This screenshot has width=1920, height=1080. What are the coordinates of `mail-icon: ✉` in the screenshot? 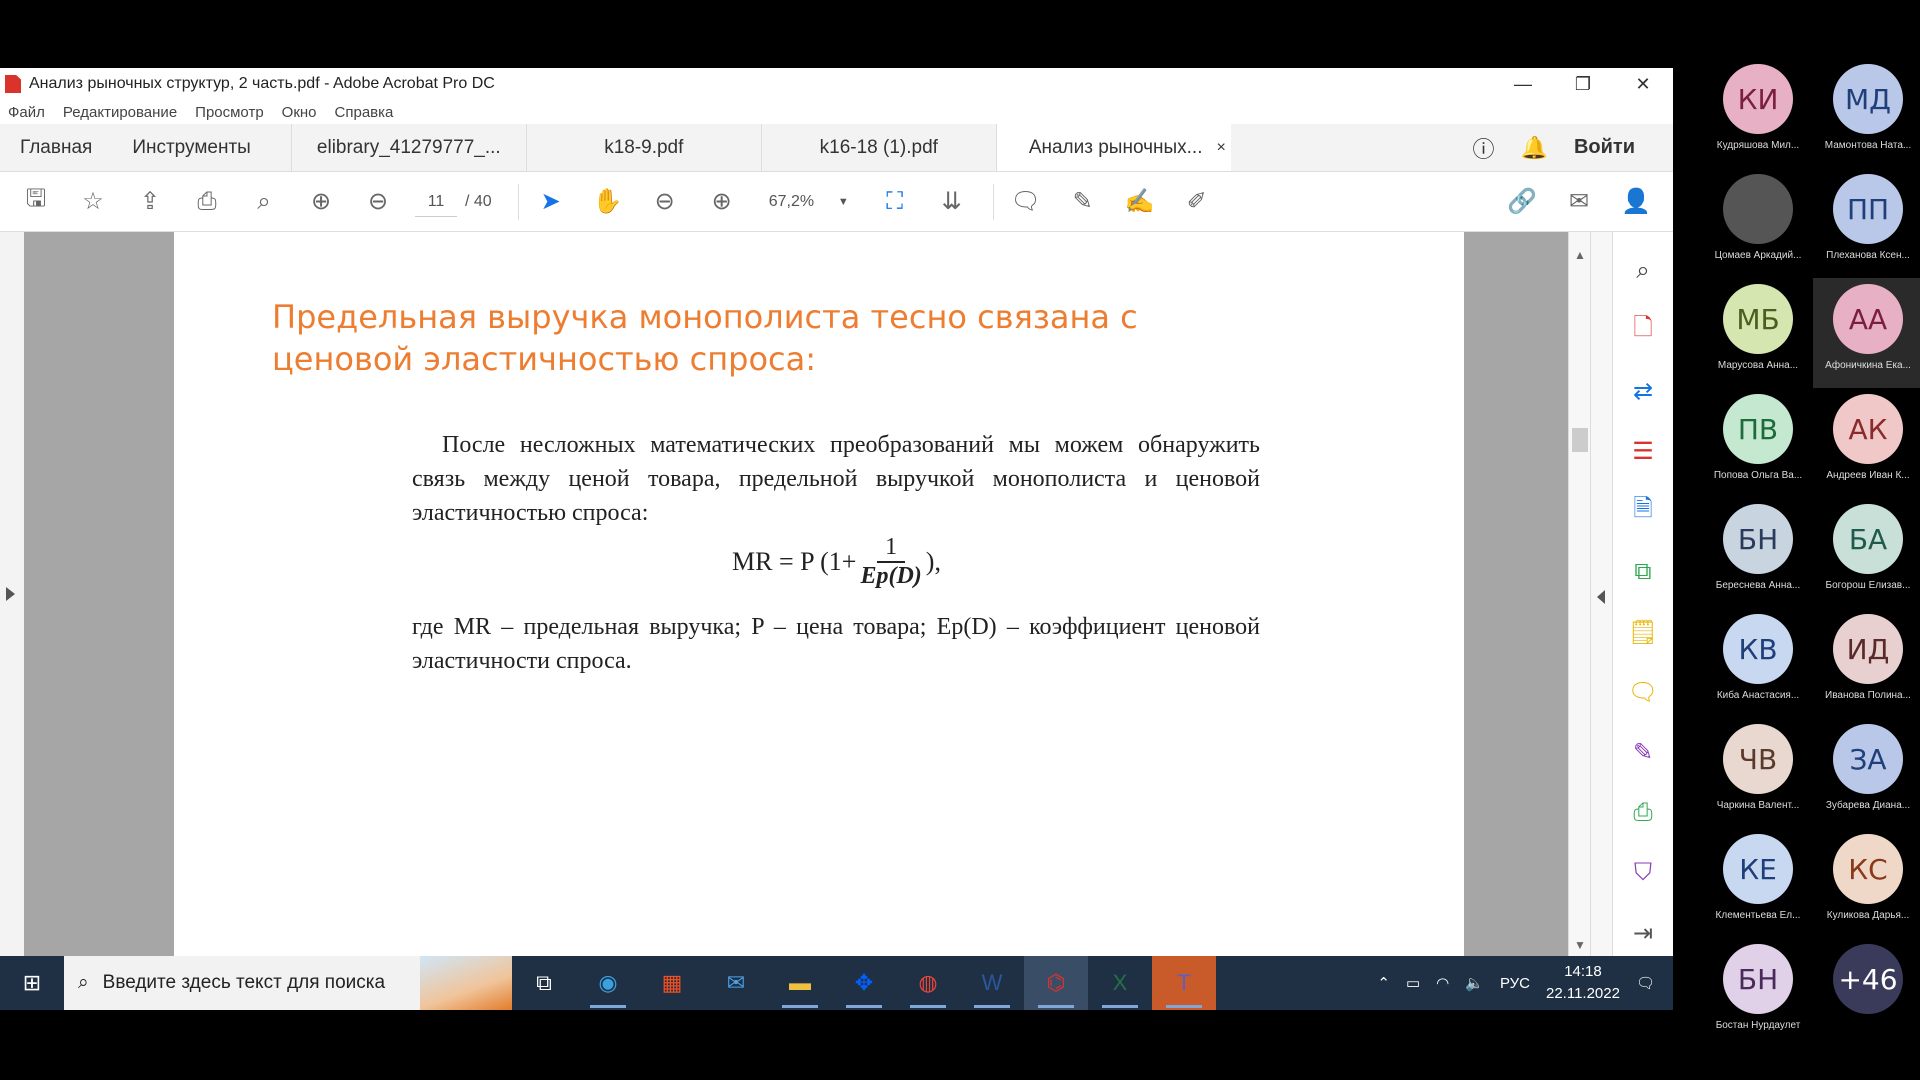 It's located at (736, 983).